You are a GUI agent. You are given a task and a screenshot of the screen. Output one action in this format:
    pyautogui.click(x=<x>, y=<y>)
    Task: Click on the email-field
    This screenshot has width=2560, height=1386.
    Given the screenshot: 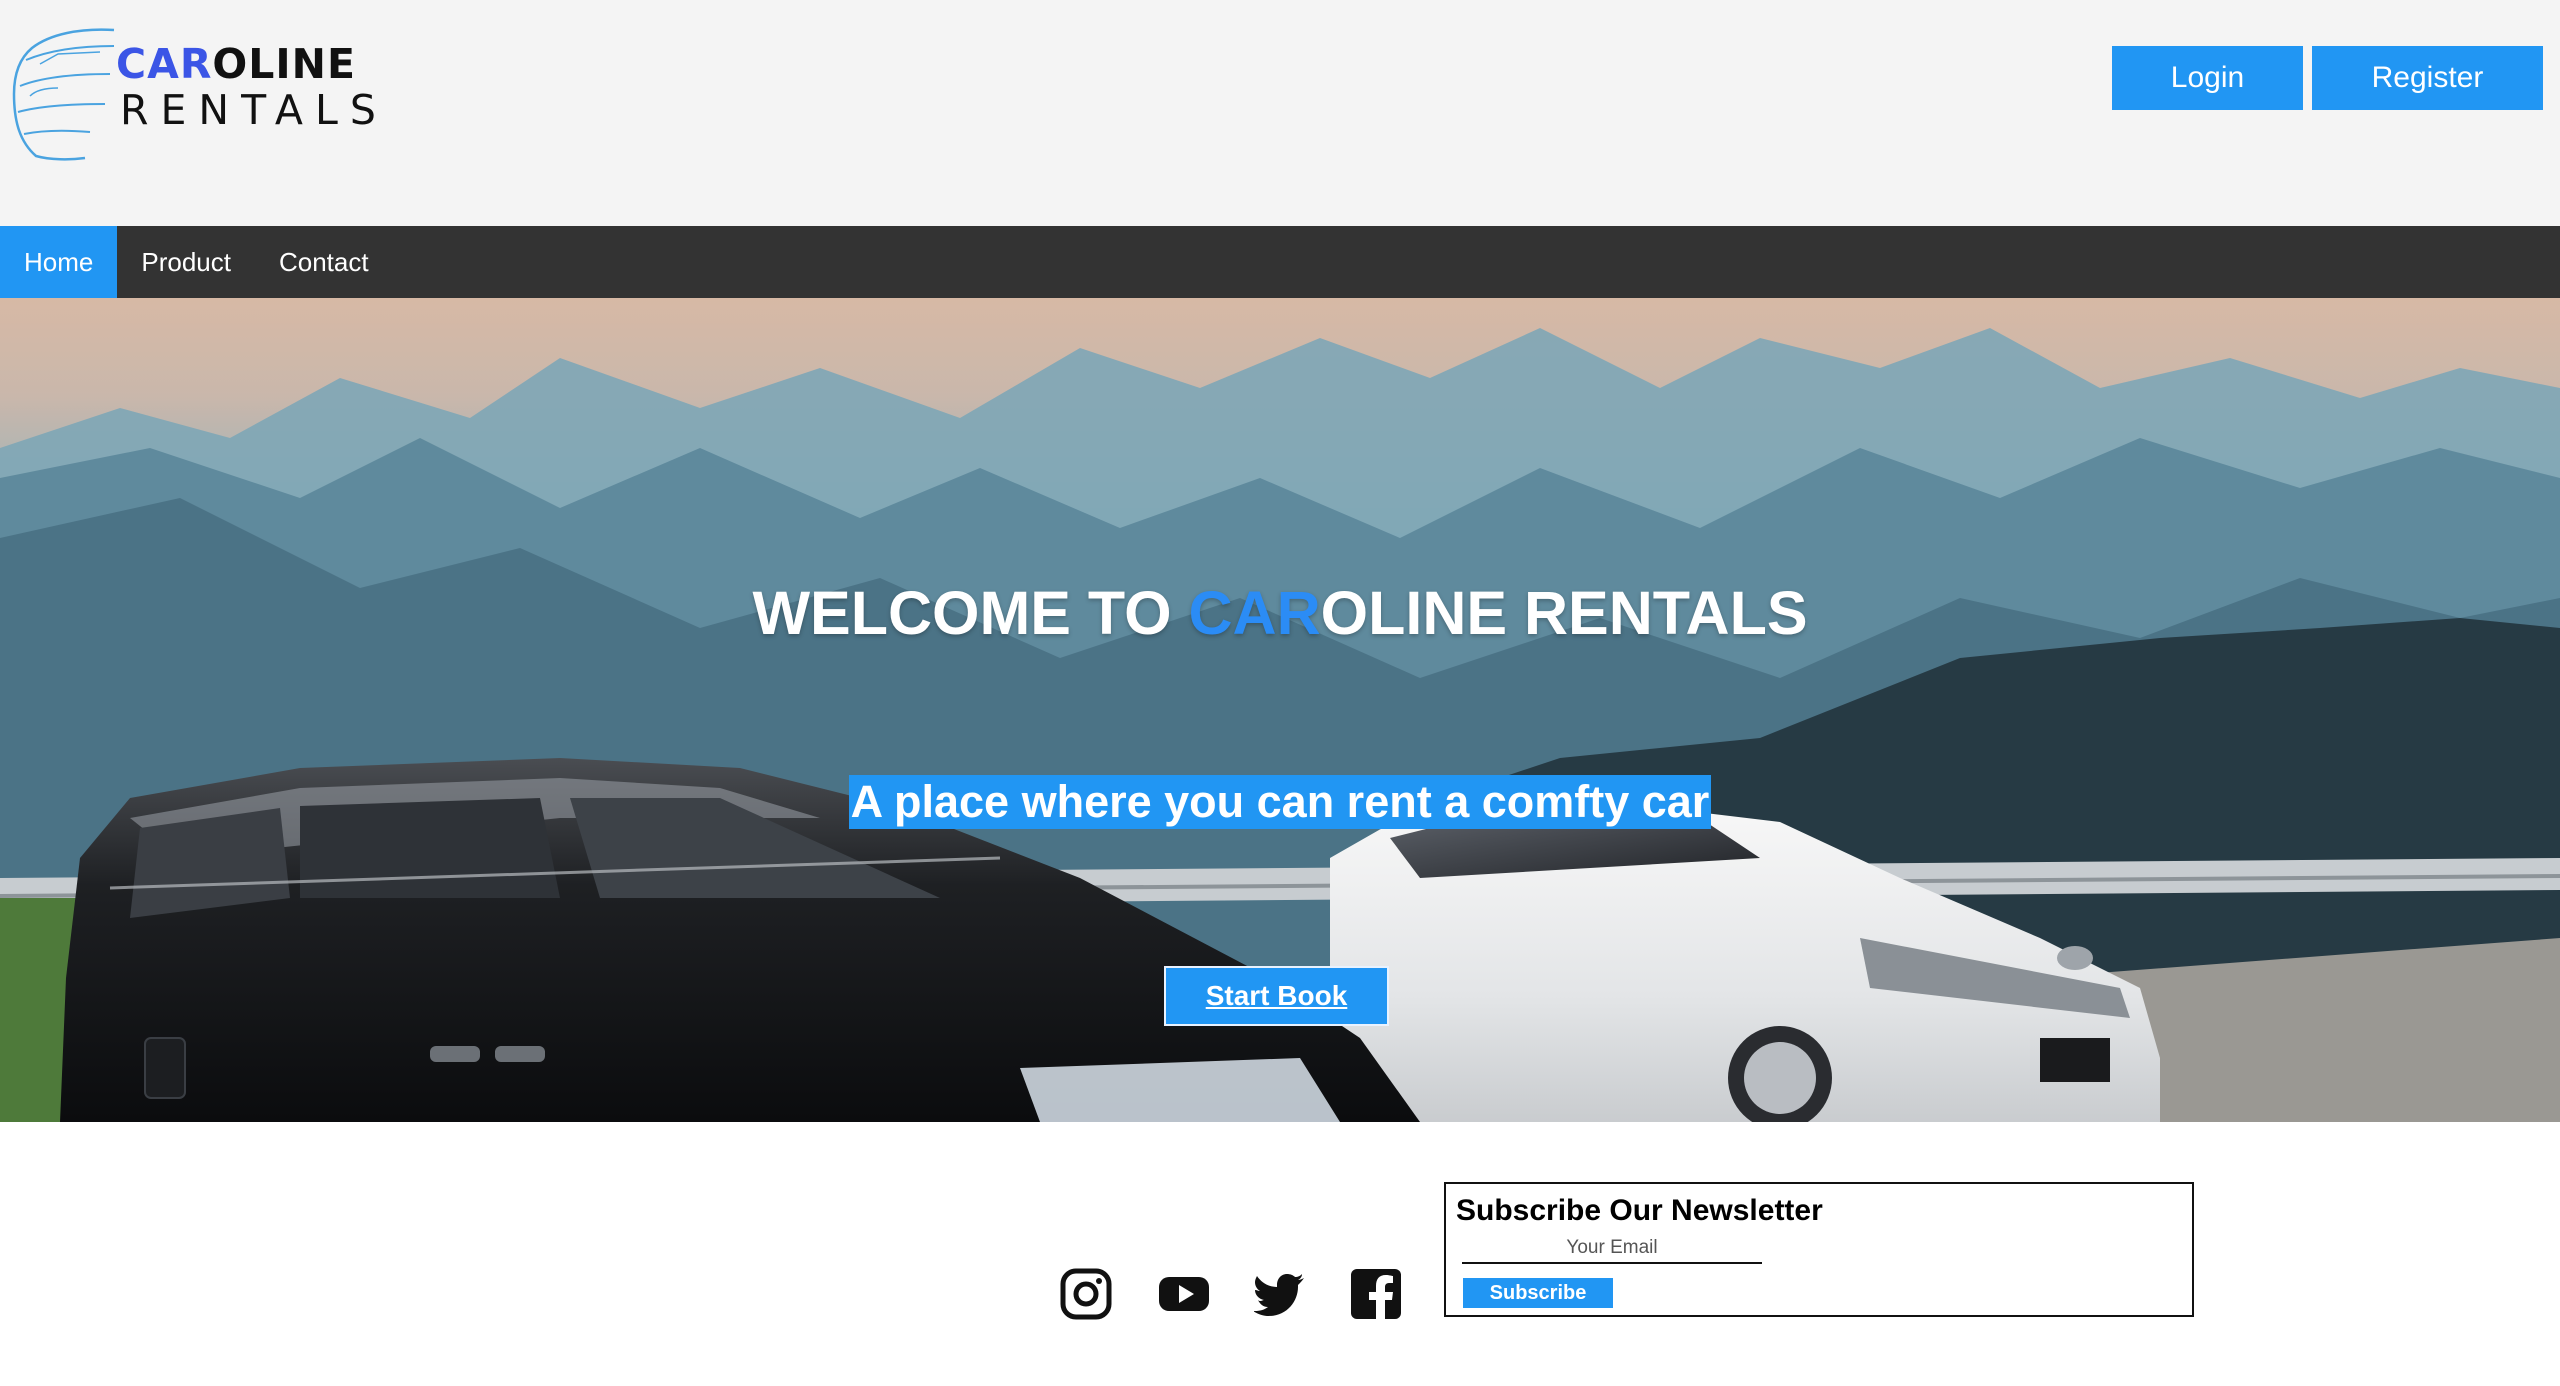 What is the action you would take?
    pyautogui.click(x=1612, y=1249)
    